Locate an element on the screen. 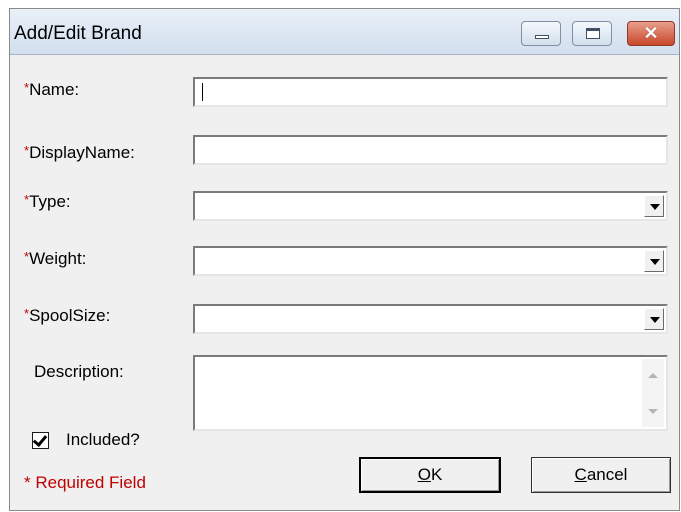  ok-button: OK is located at coordinates (430, 475).